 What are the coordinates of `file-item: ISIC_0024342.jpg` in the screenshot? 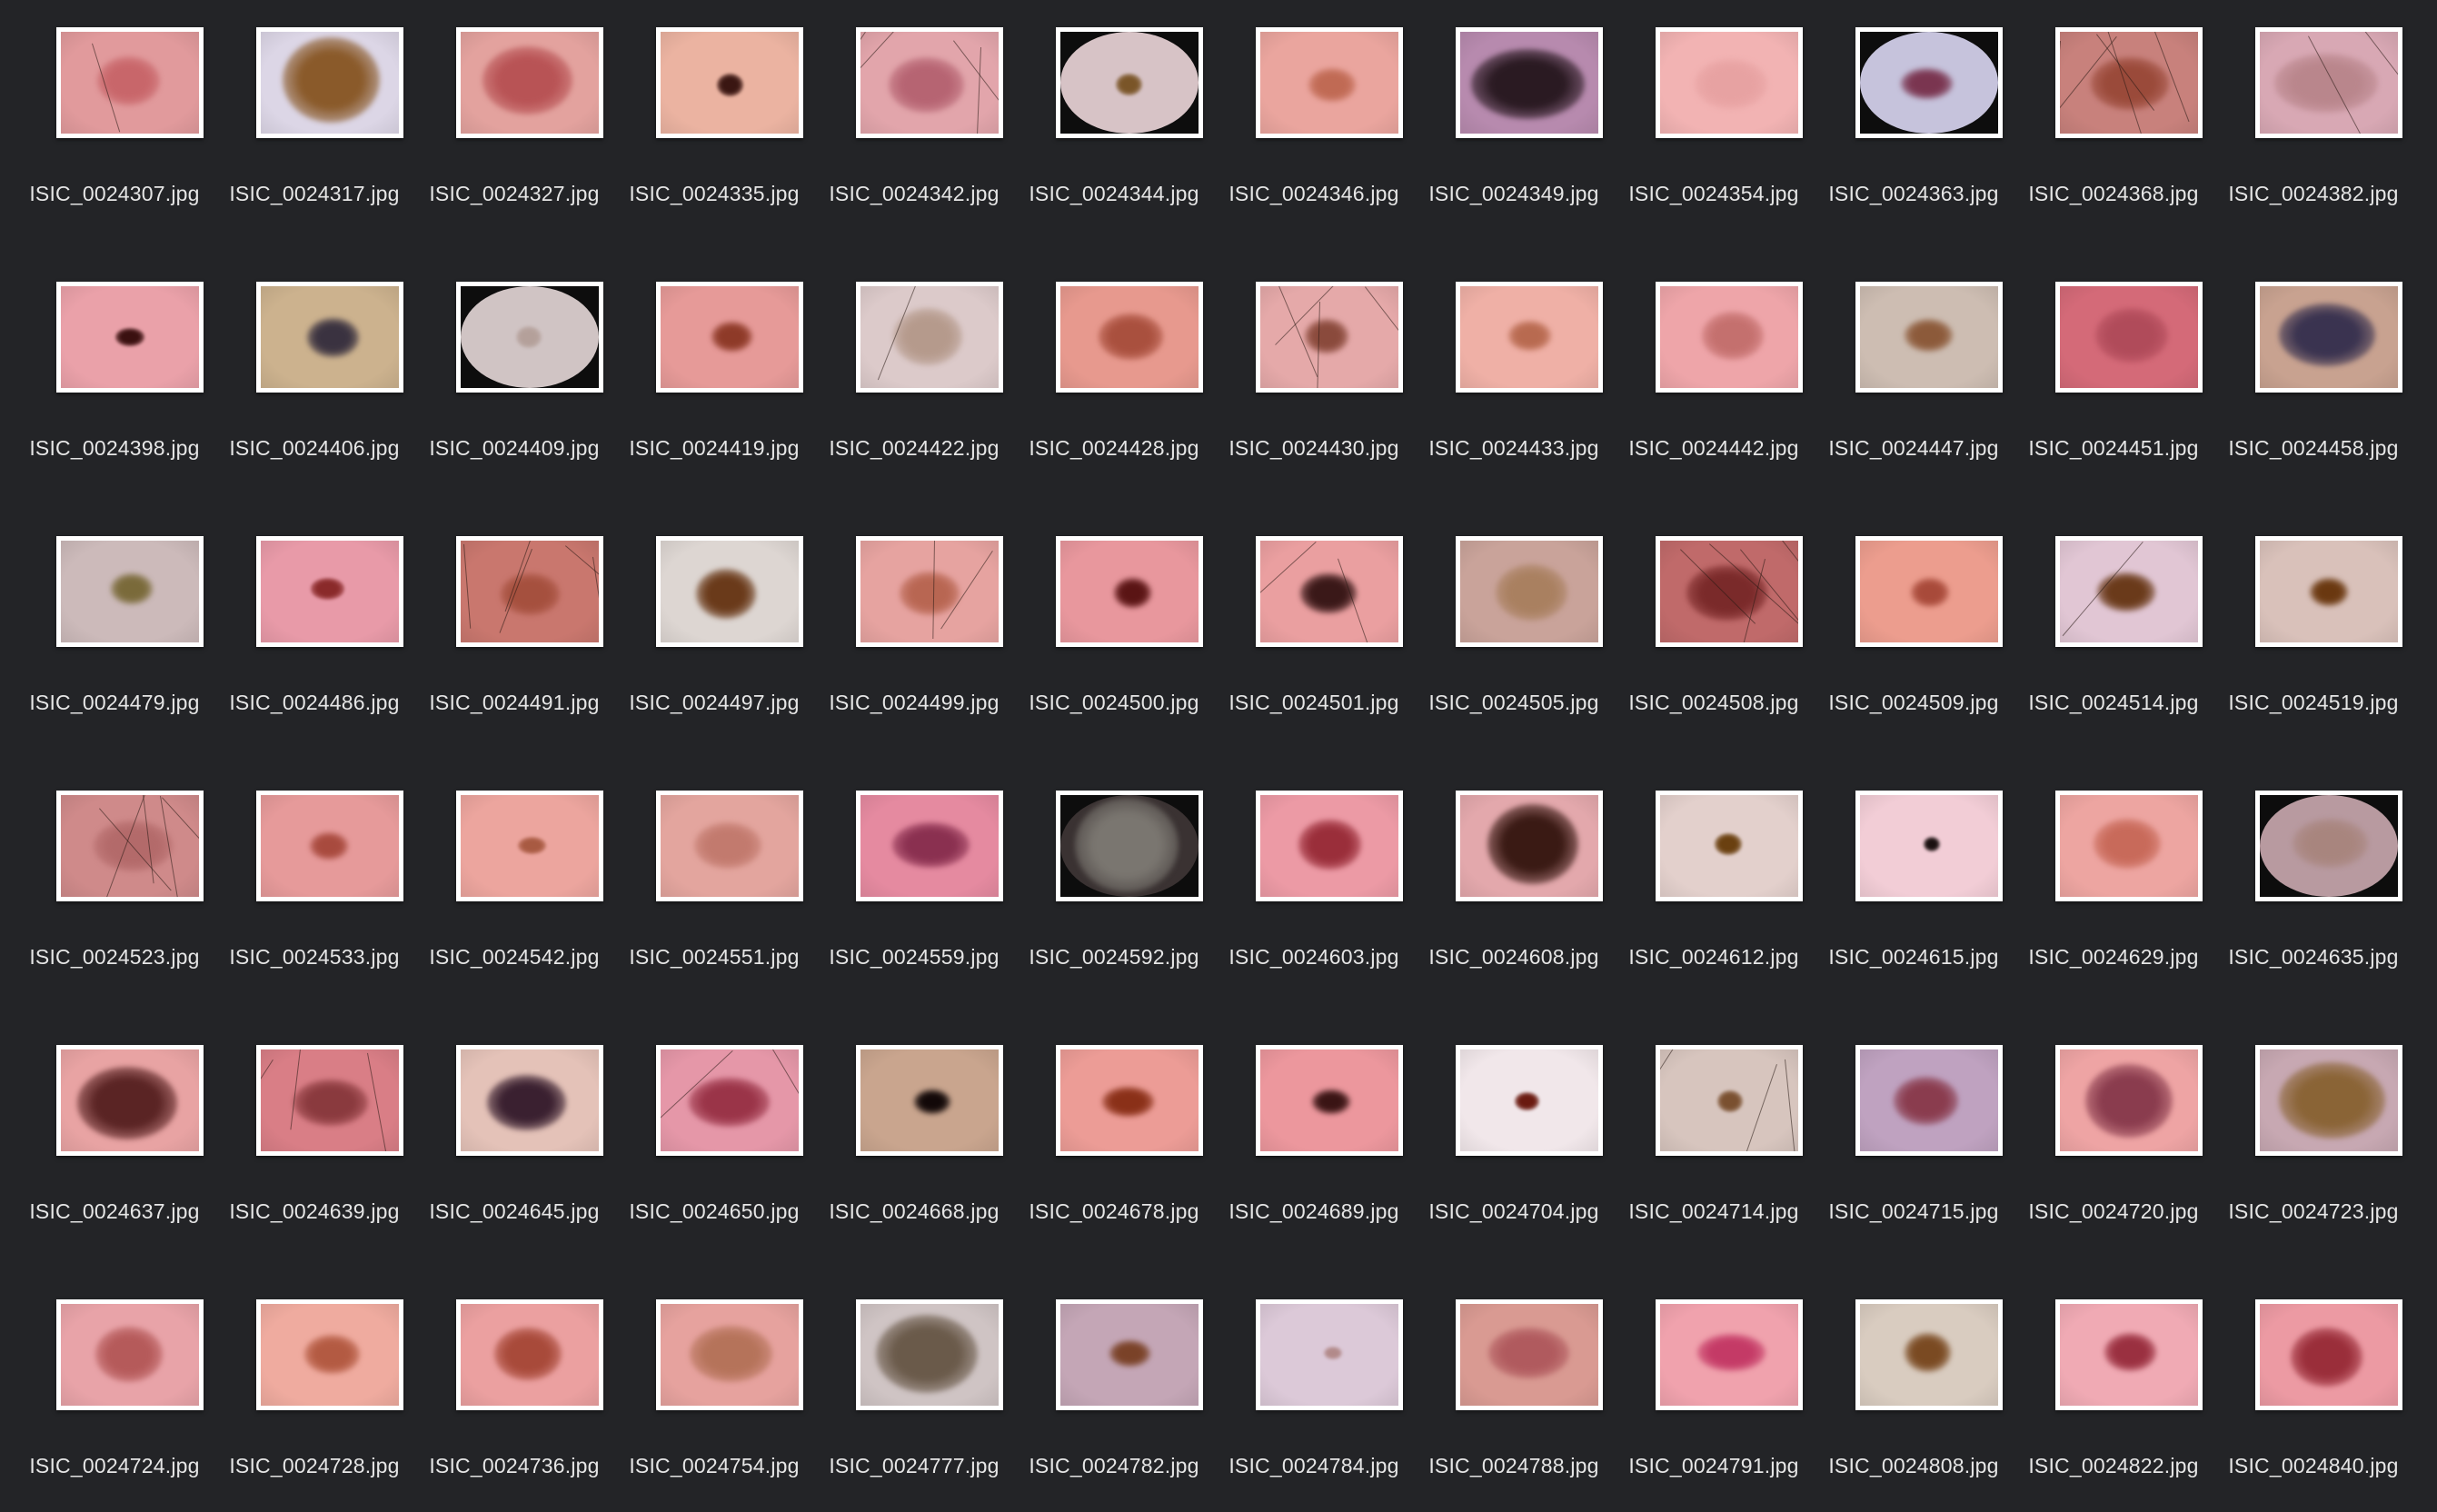 It's located at (914, 113).